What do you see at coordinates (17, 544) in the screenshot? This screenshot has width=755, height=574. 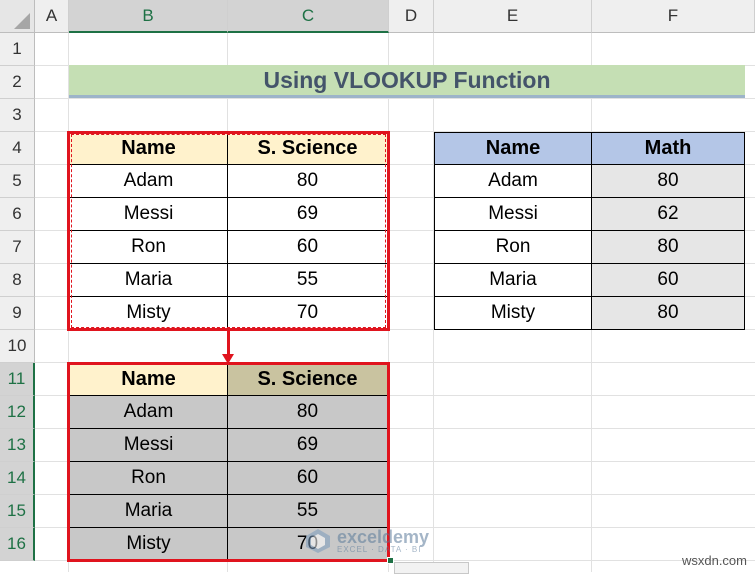 I see `row-header-16: 16` at bounding box center [17, 544].